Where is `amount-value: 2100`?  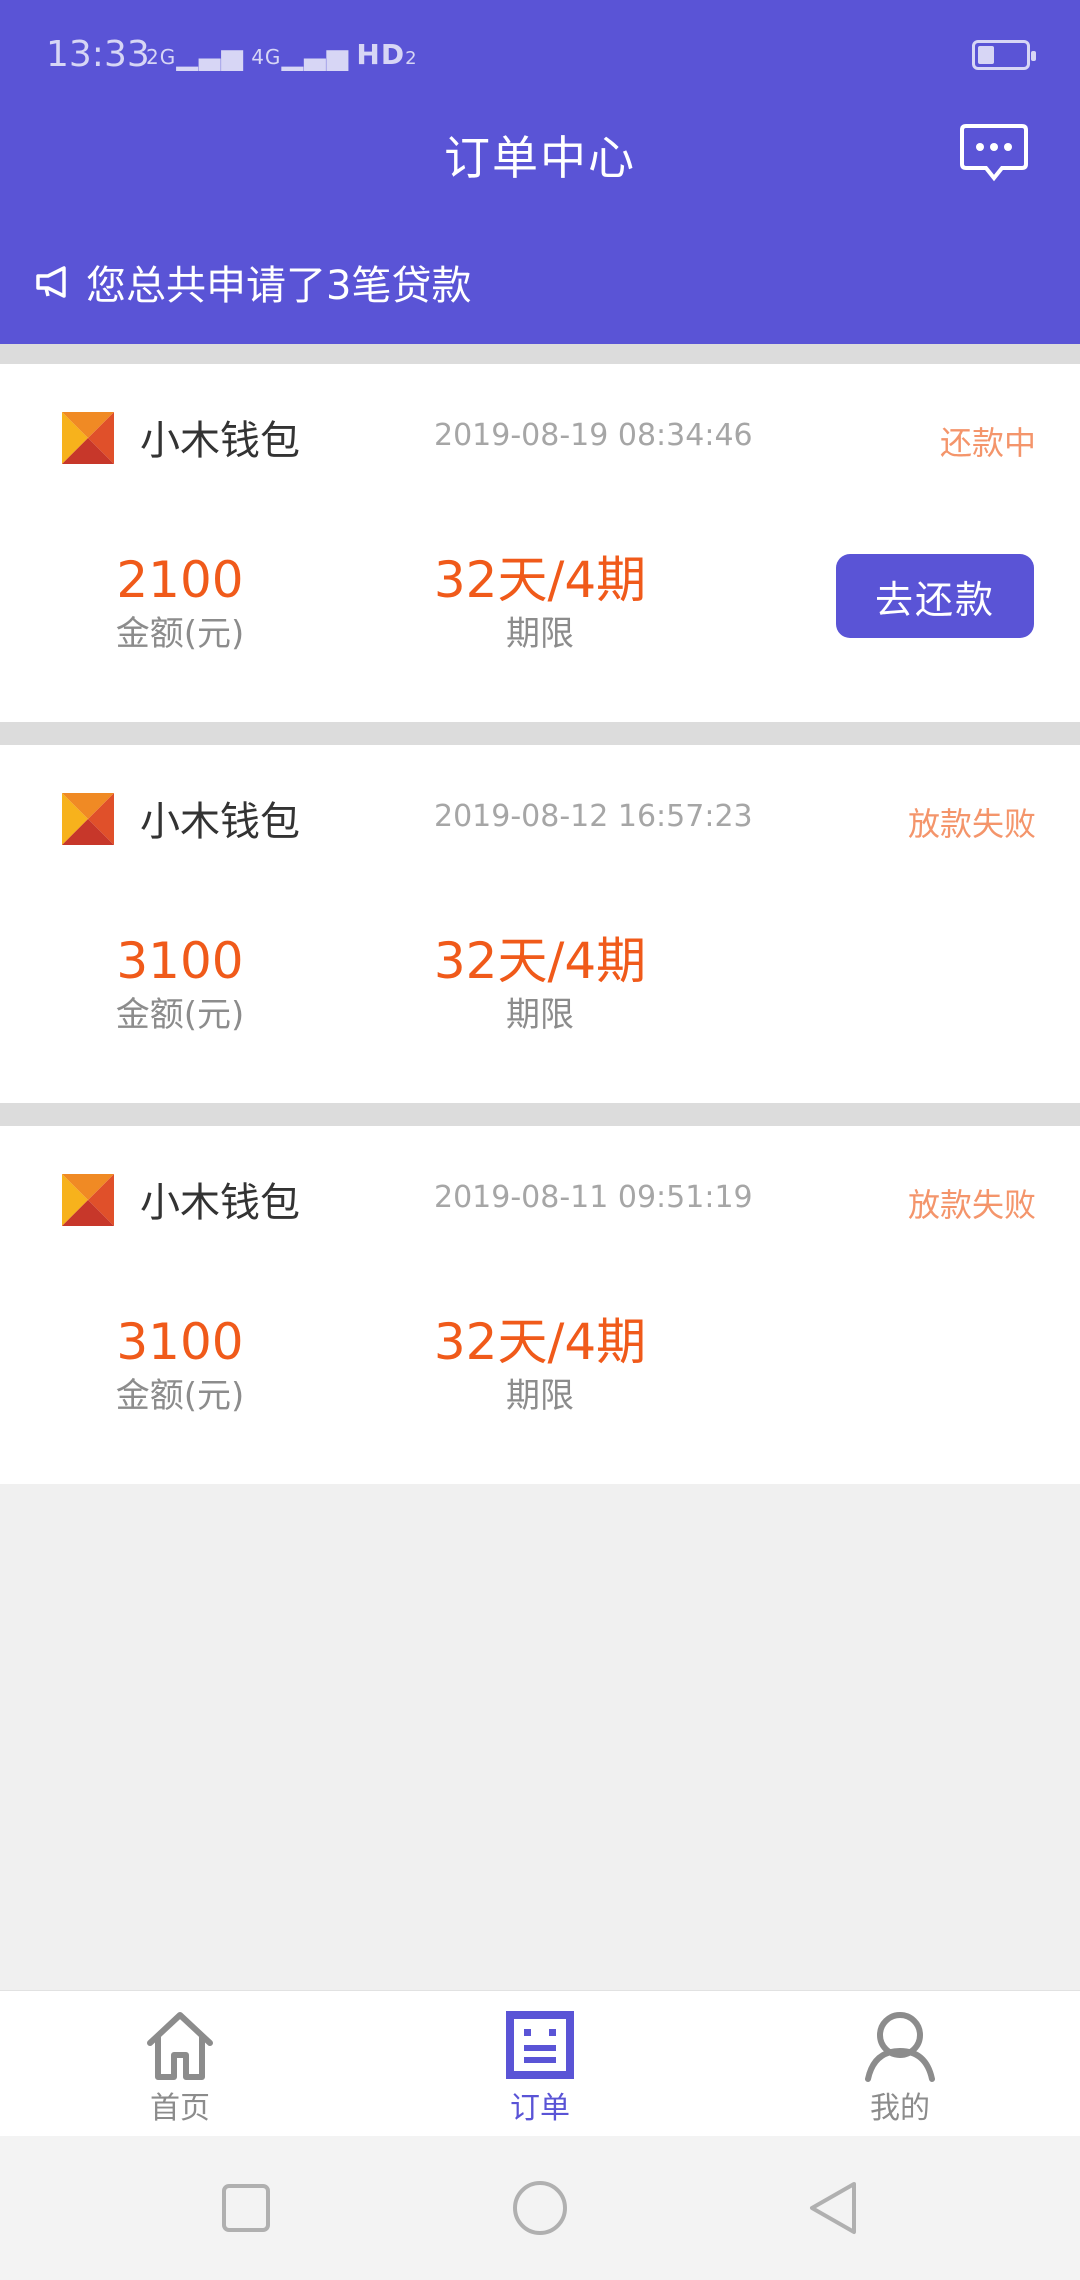 amount-value: 2100 is located at coordinates (180, 580).